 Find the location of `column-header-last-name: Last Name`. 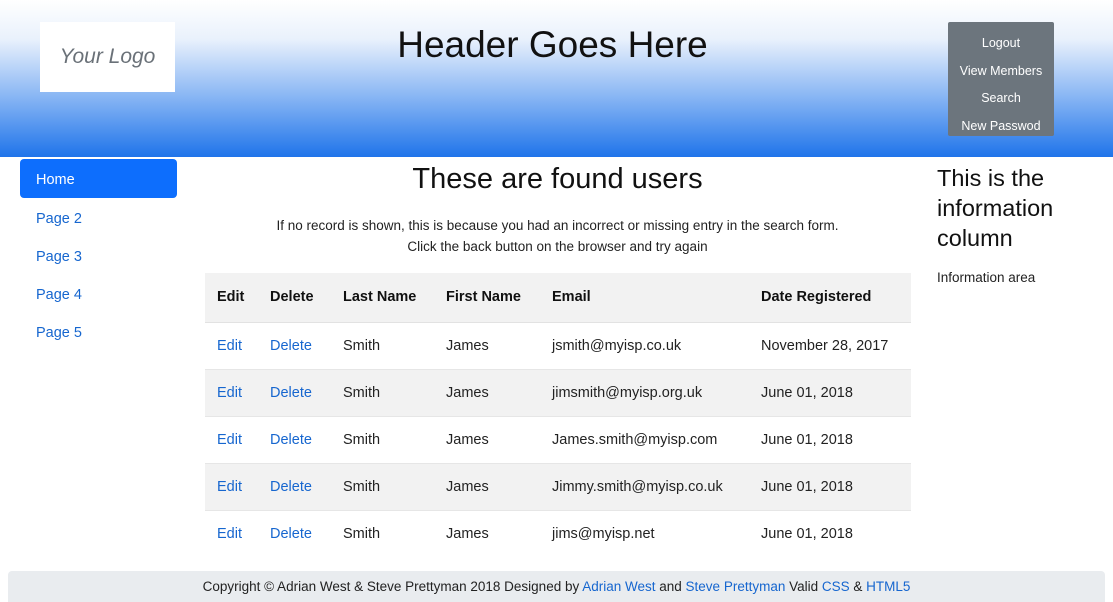

column-header-last-name: Last Name is located at coordinates (382, 298).